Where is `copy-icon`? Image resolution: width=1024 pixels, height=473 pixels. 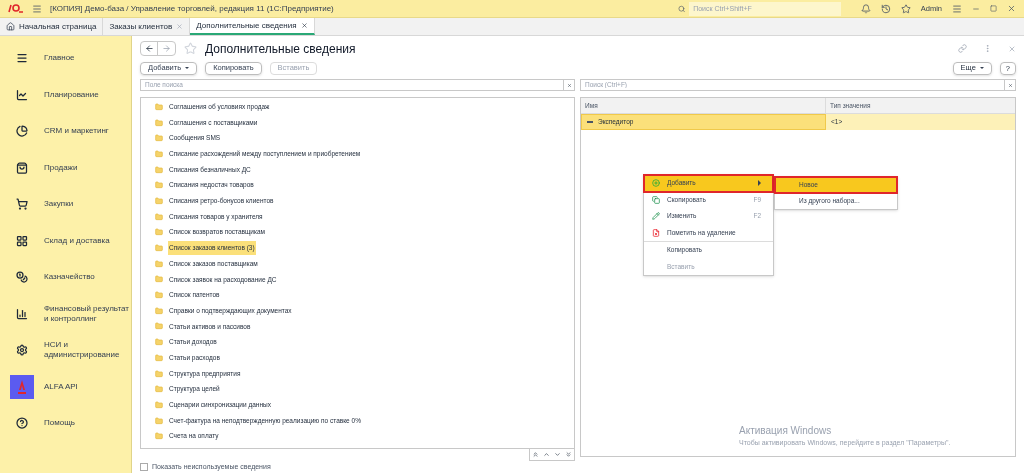
copy-icon is located at coordinates (656, 199).